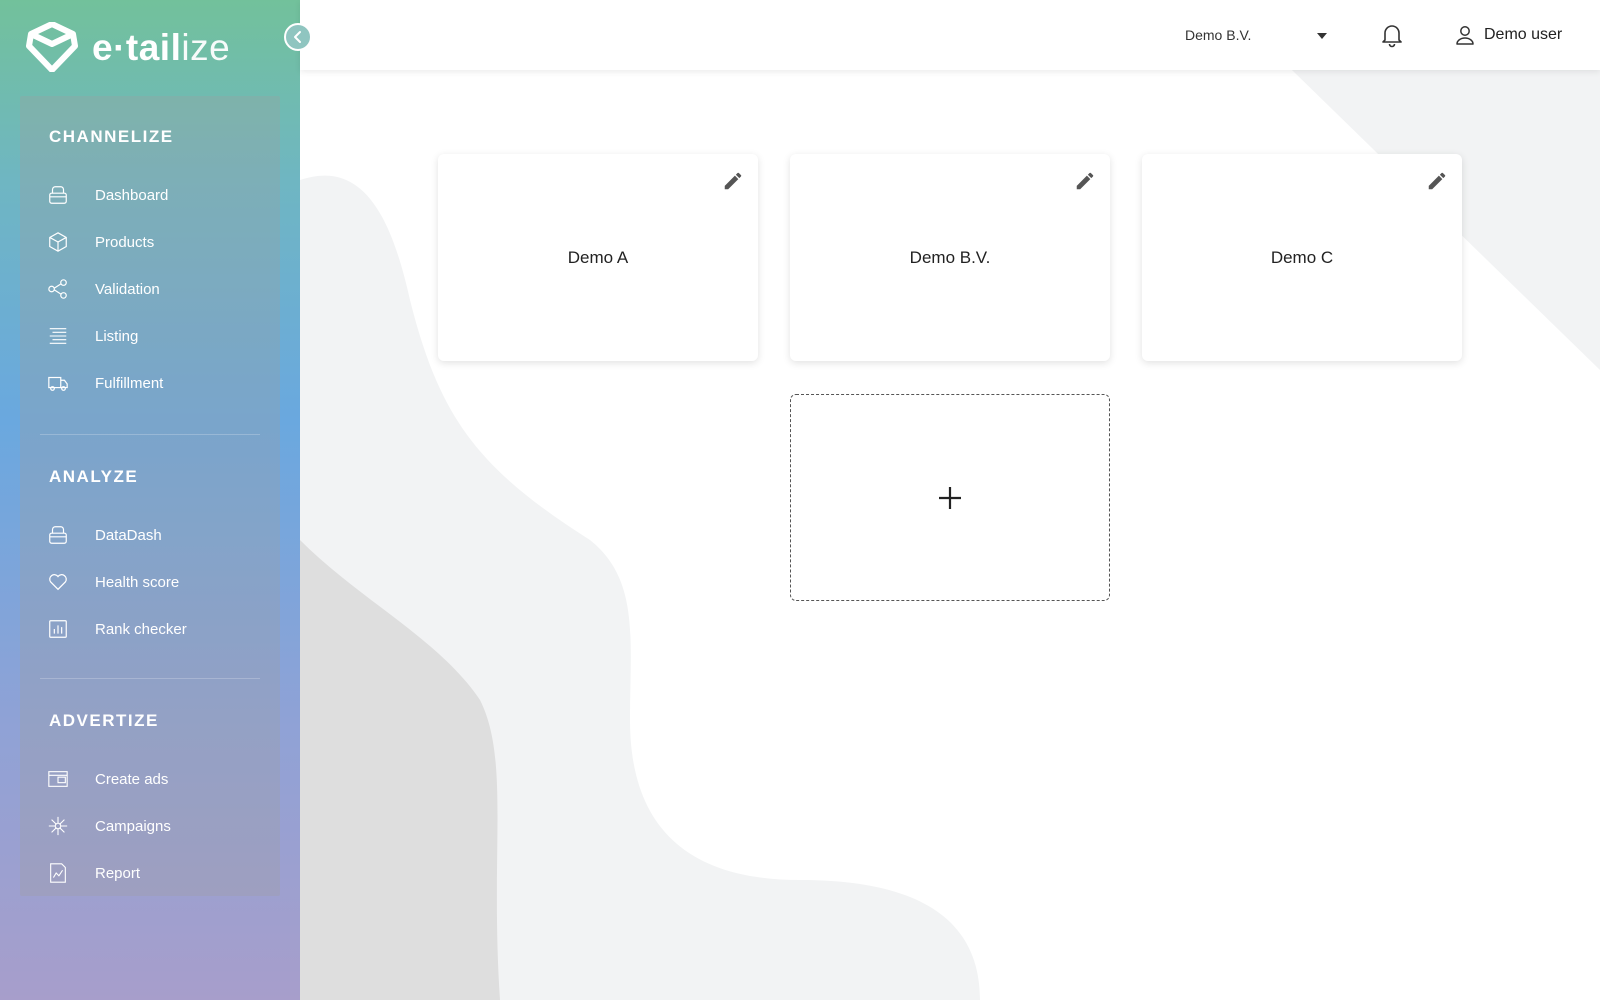  I want to click on sidebar-item-label: Validation, so click(127, 289).